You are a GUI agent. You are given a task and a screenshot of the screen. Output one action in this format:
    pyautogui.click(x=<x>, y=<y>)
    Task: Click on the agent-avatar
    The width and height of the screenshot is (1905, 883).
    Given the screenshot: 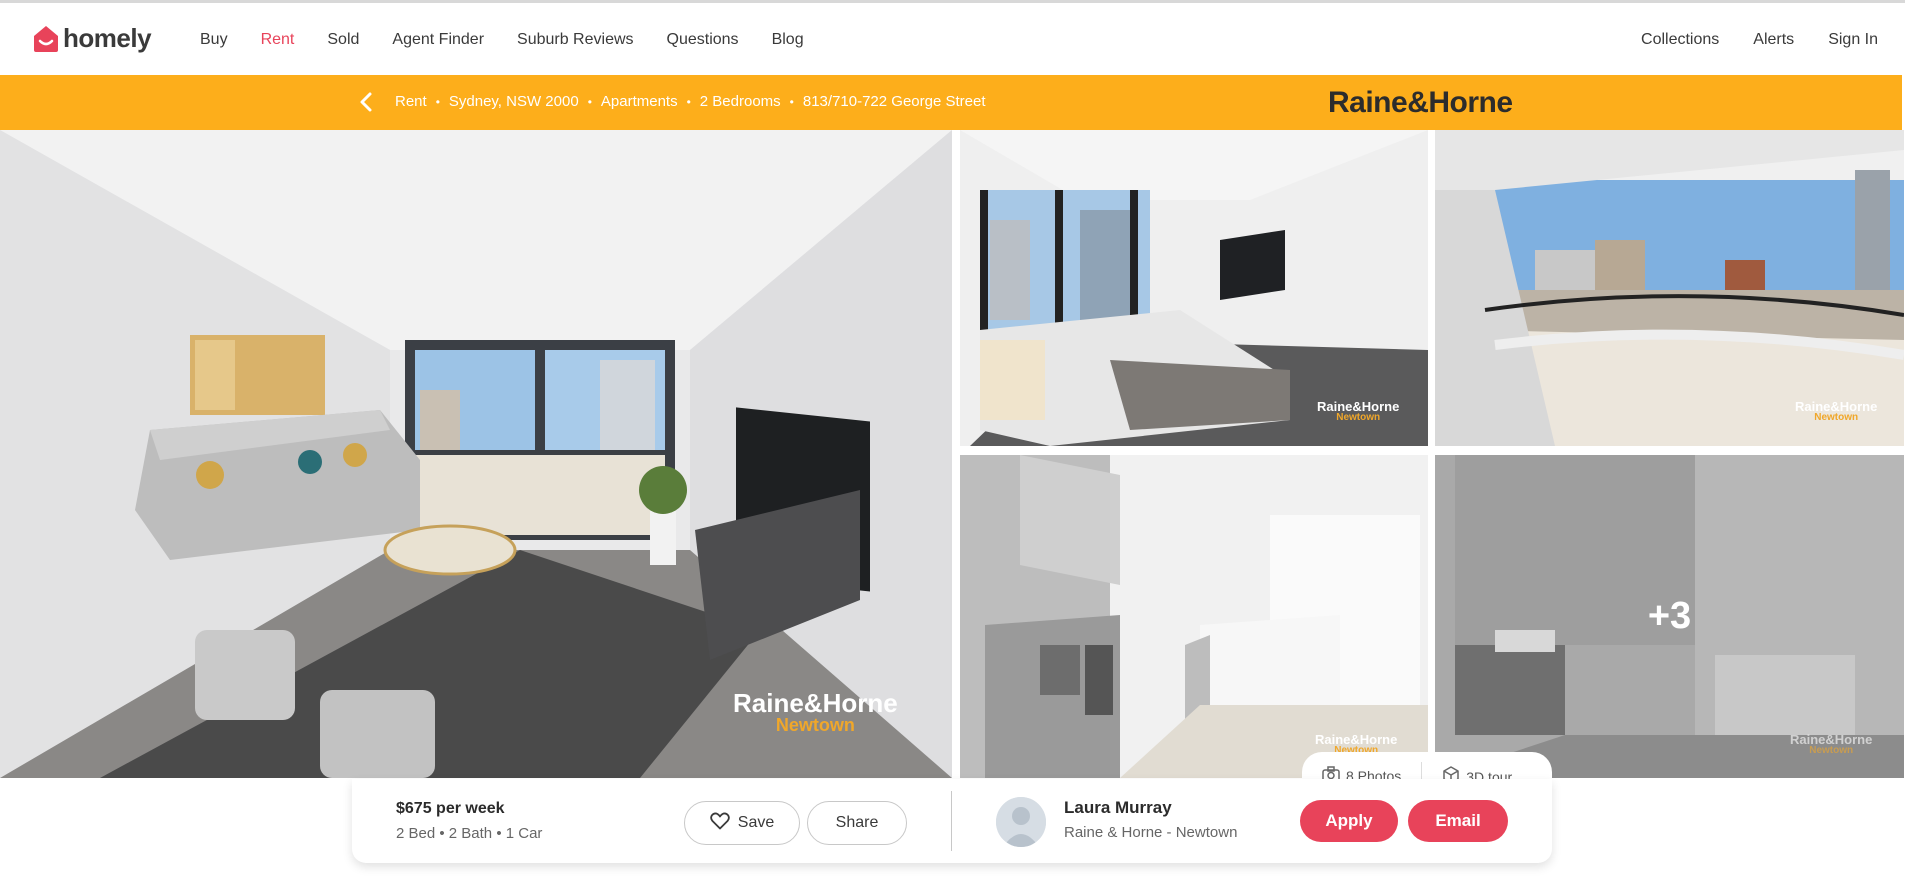 What is the action you would take?
    pyautogui.click(x=1021, y=822)
    